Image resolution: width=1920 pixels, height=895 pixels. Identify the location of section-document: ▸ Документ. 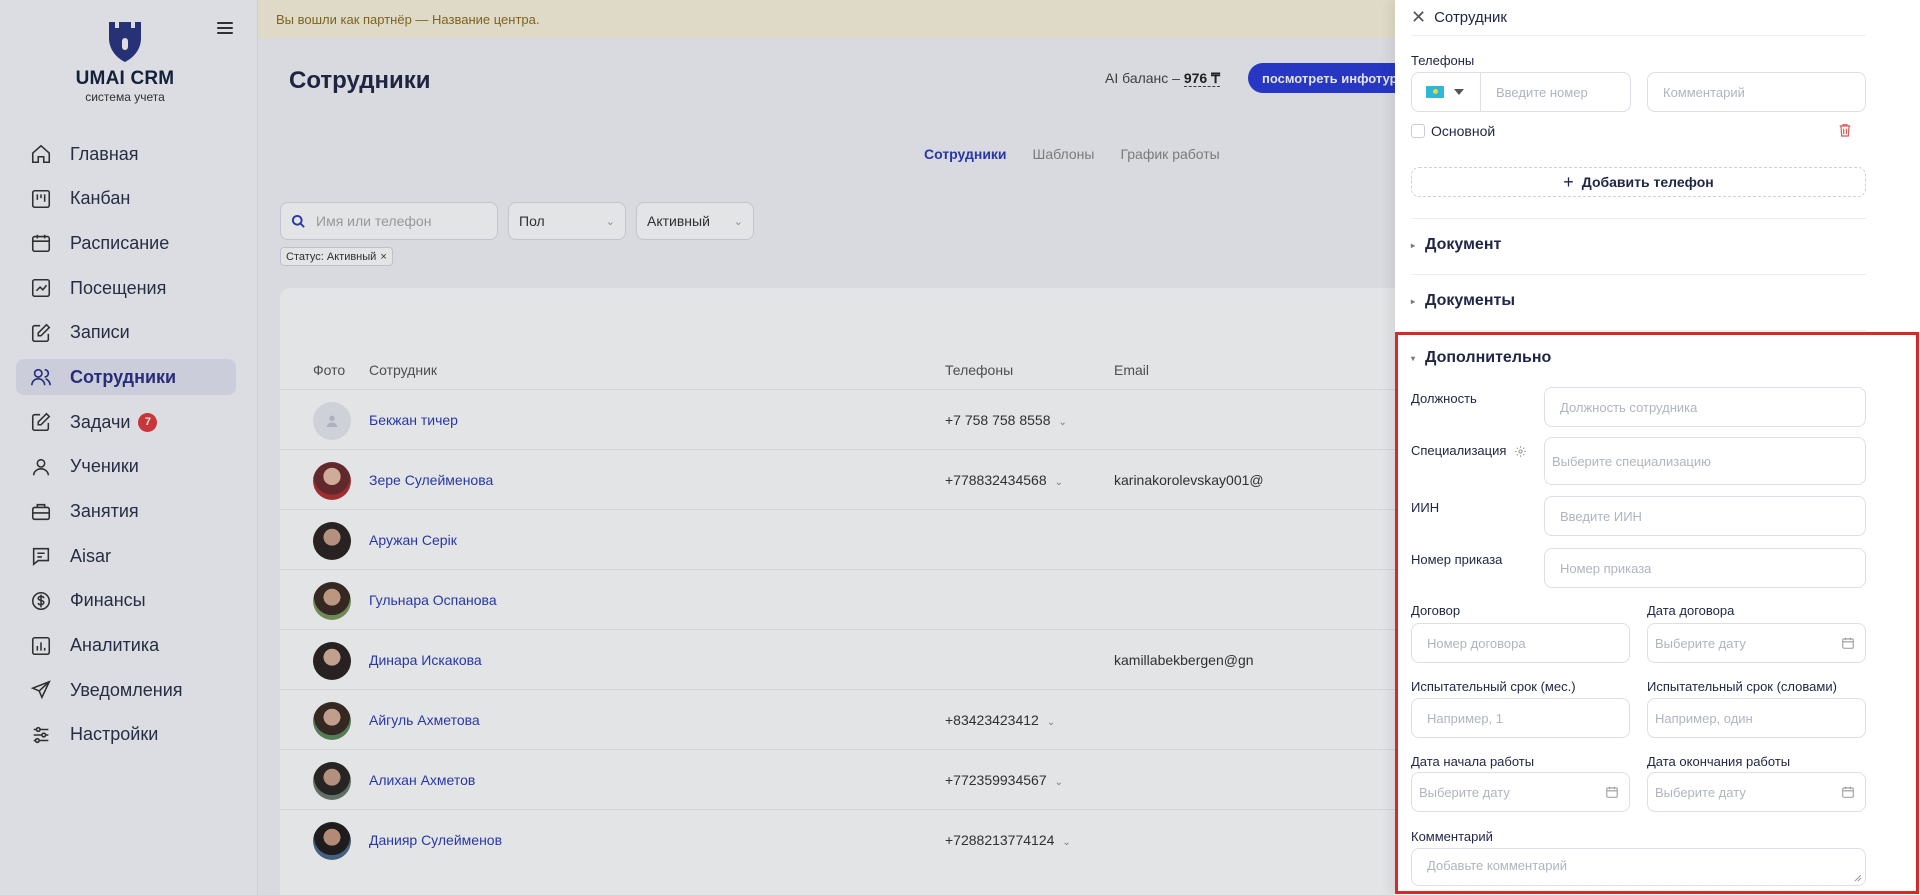
(1456, 245).